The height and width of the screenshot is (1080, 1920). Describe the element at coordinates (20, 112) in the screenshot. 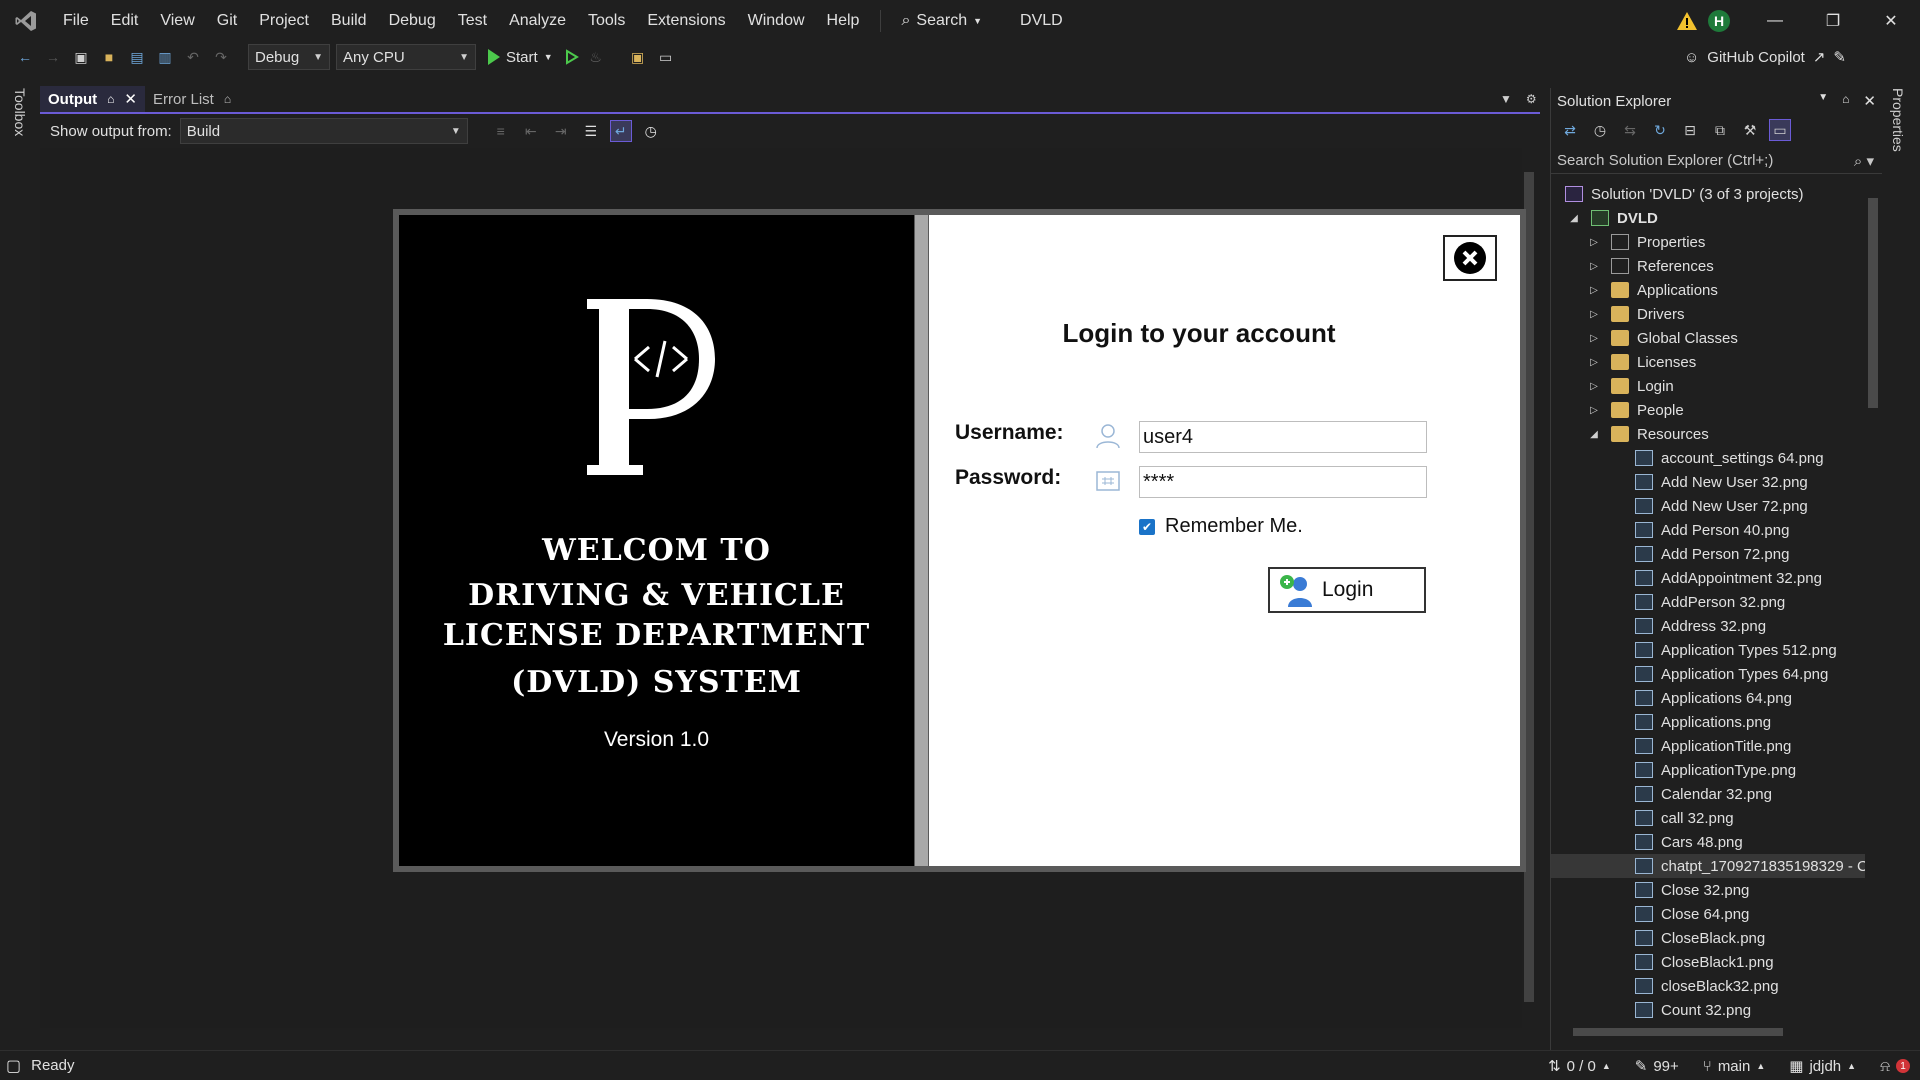

I see `toolbox-tab: Toolbox` at that location.